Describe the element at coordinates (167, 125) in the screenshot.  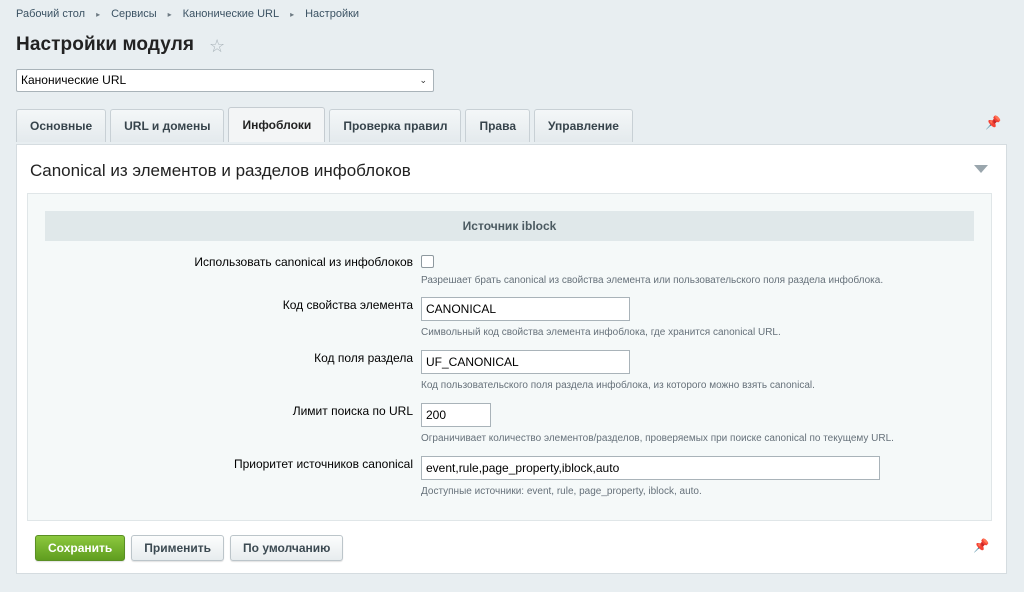
I see `tab-url-domains: URL и домены` at that location.